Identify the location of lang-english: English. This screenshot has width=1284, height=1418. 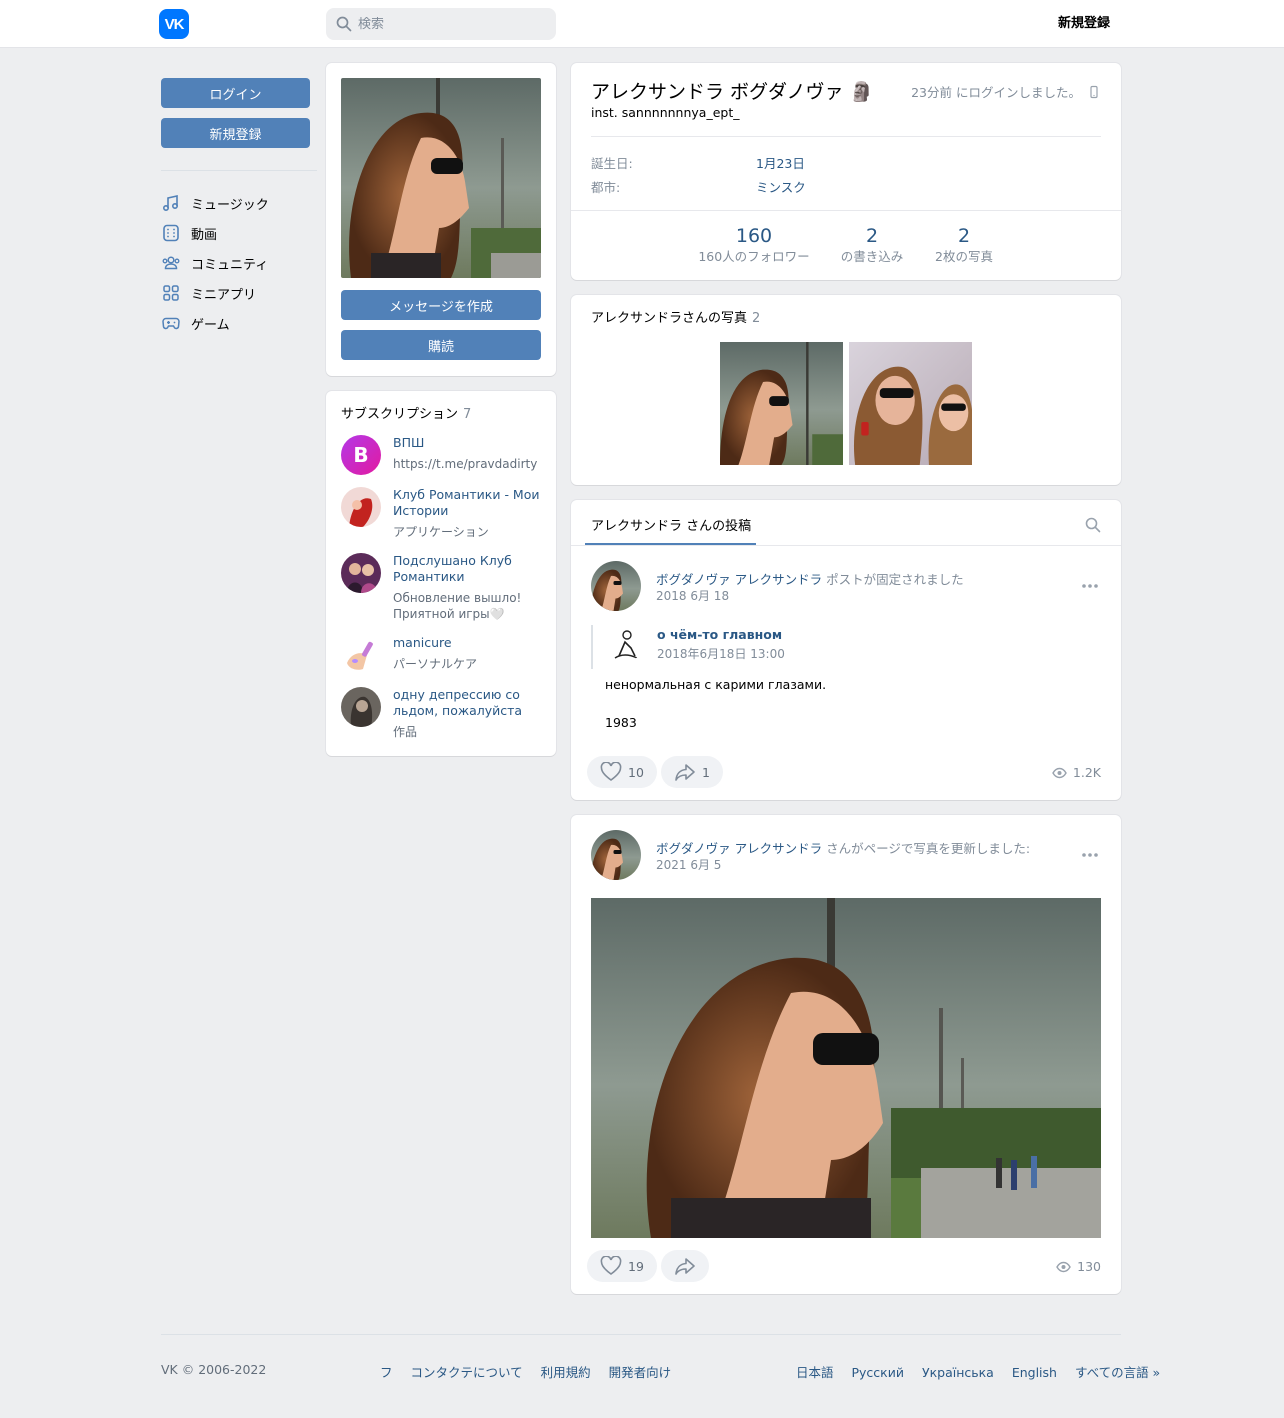
(1034, 1372).